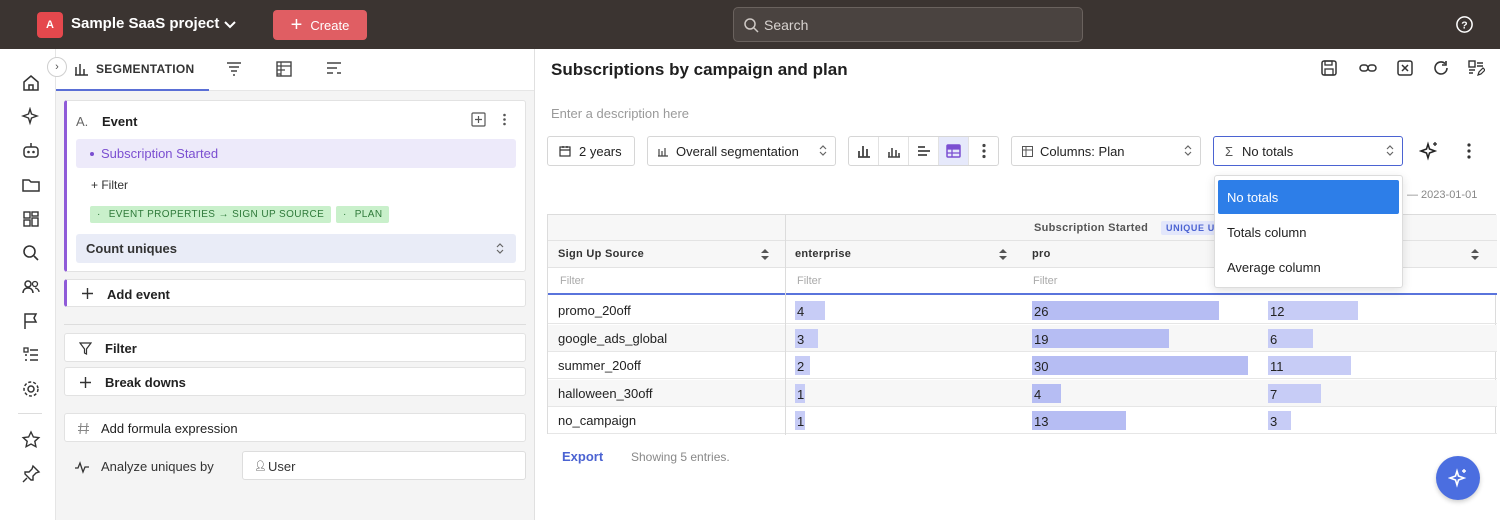  I want to click on flag-icon, so click(31, 321).